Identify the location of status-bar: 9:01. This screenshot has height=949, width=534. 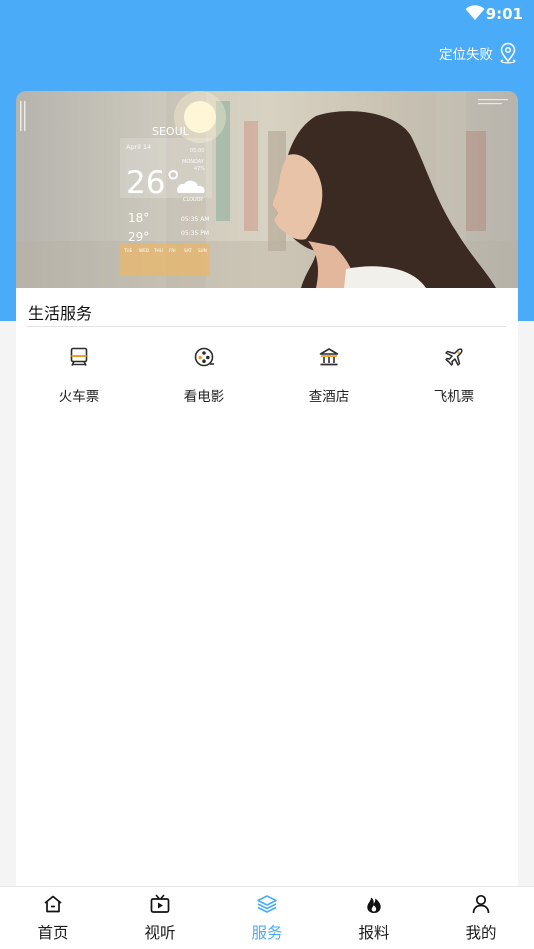
(267, 14).